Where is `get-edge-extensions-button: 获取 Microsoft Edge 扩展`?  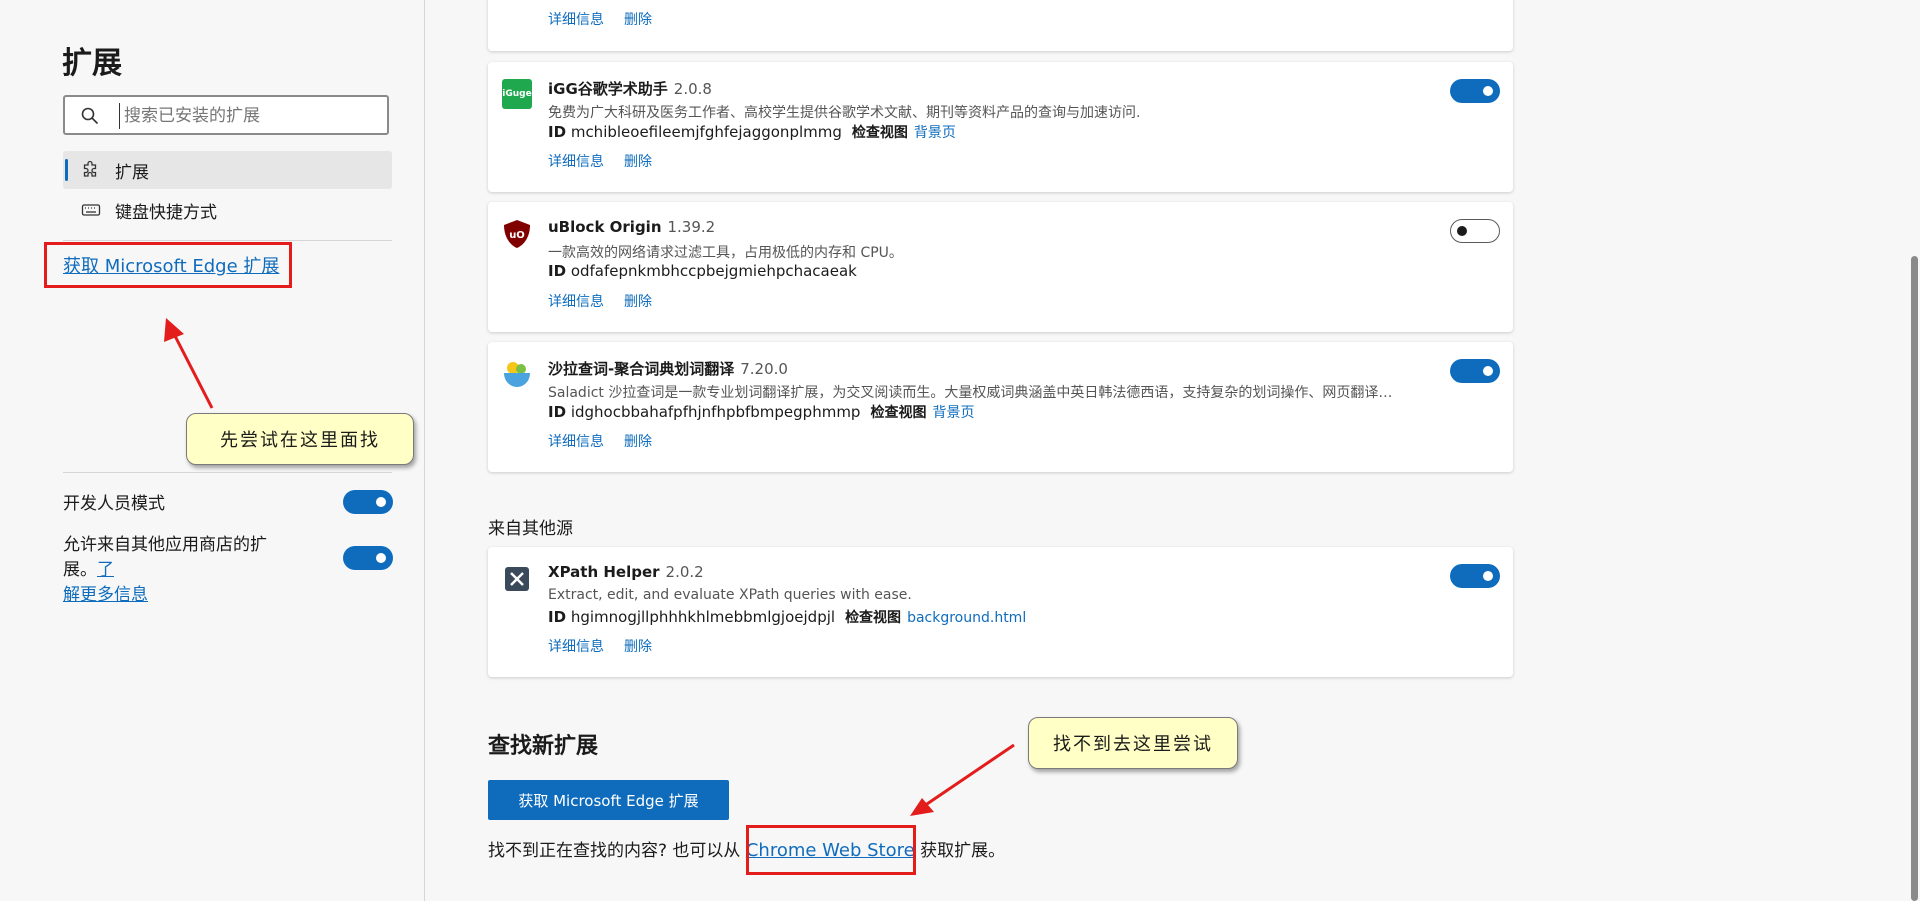
get-edge-extensions-button: 获取 Microsoft Edge 扩展 is located at coordinates (608, 800).